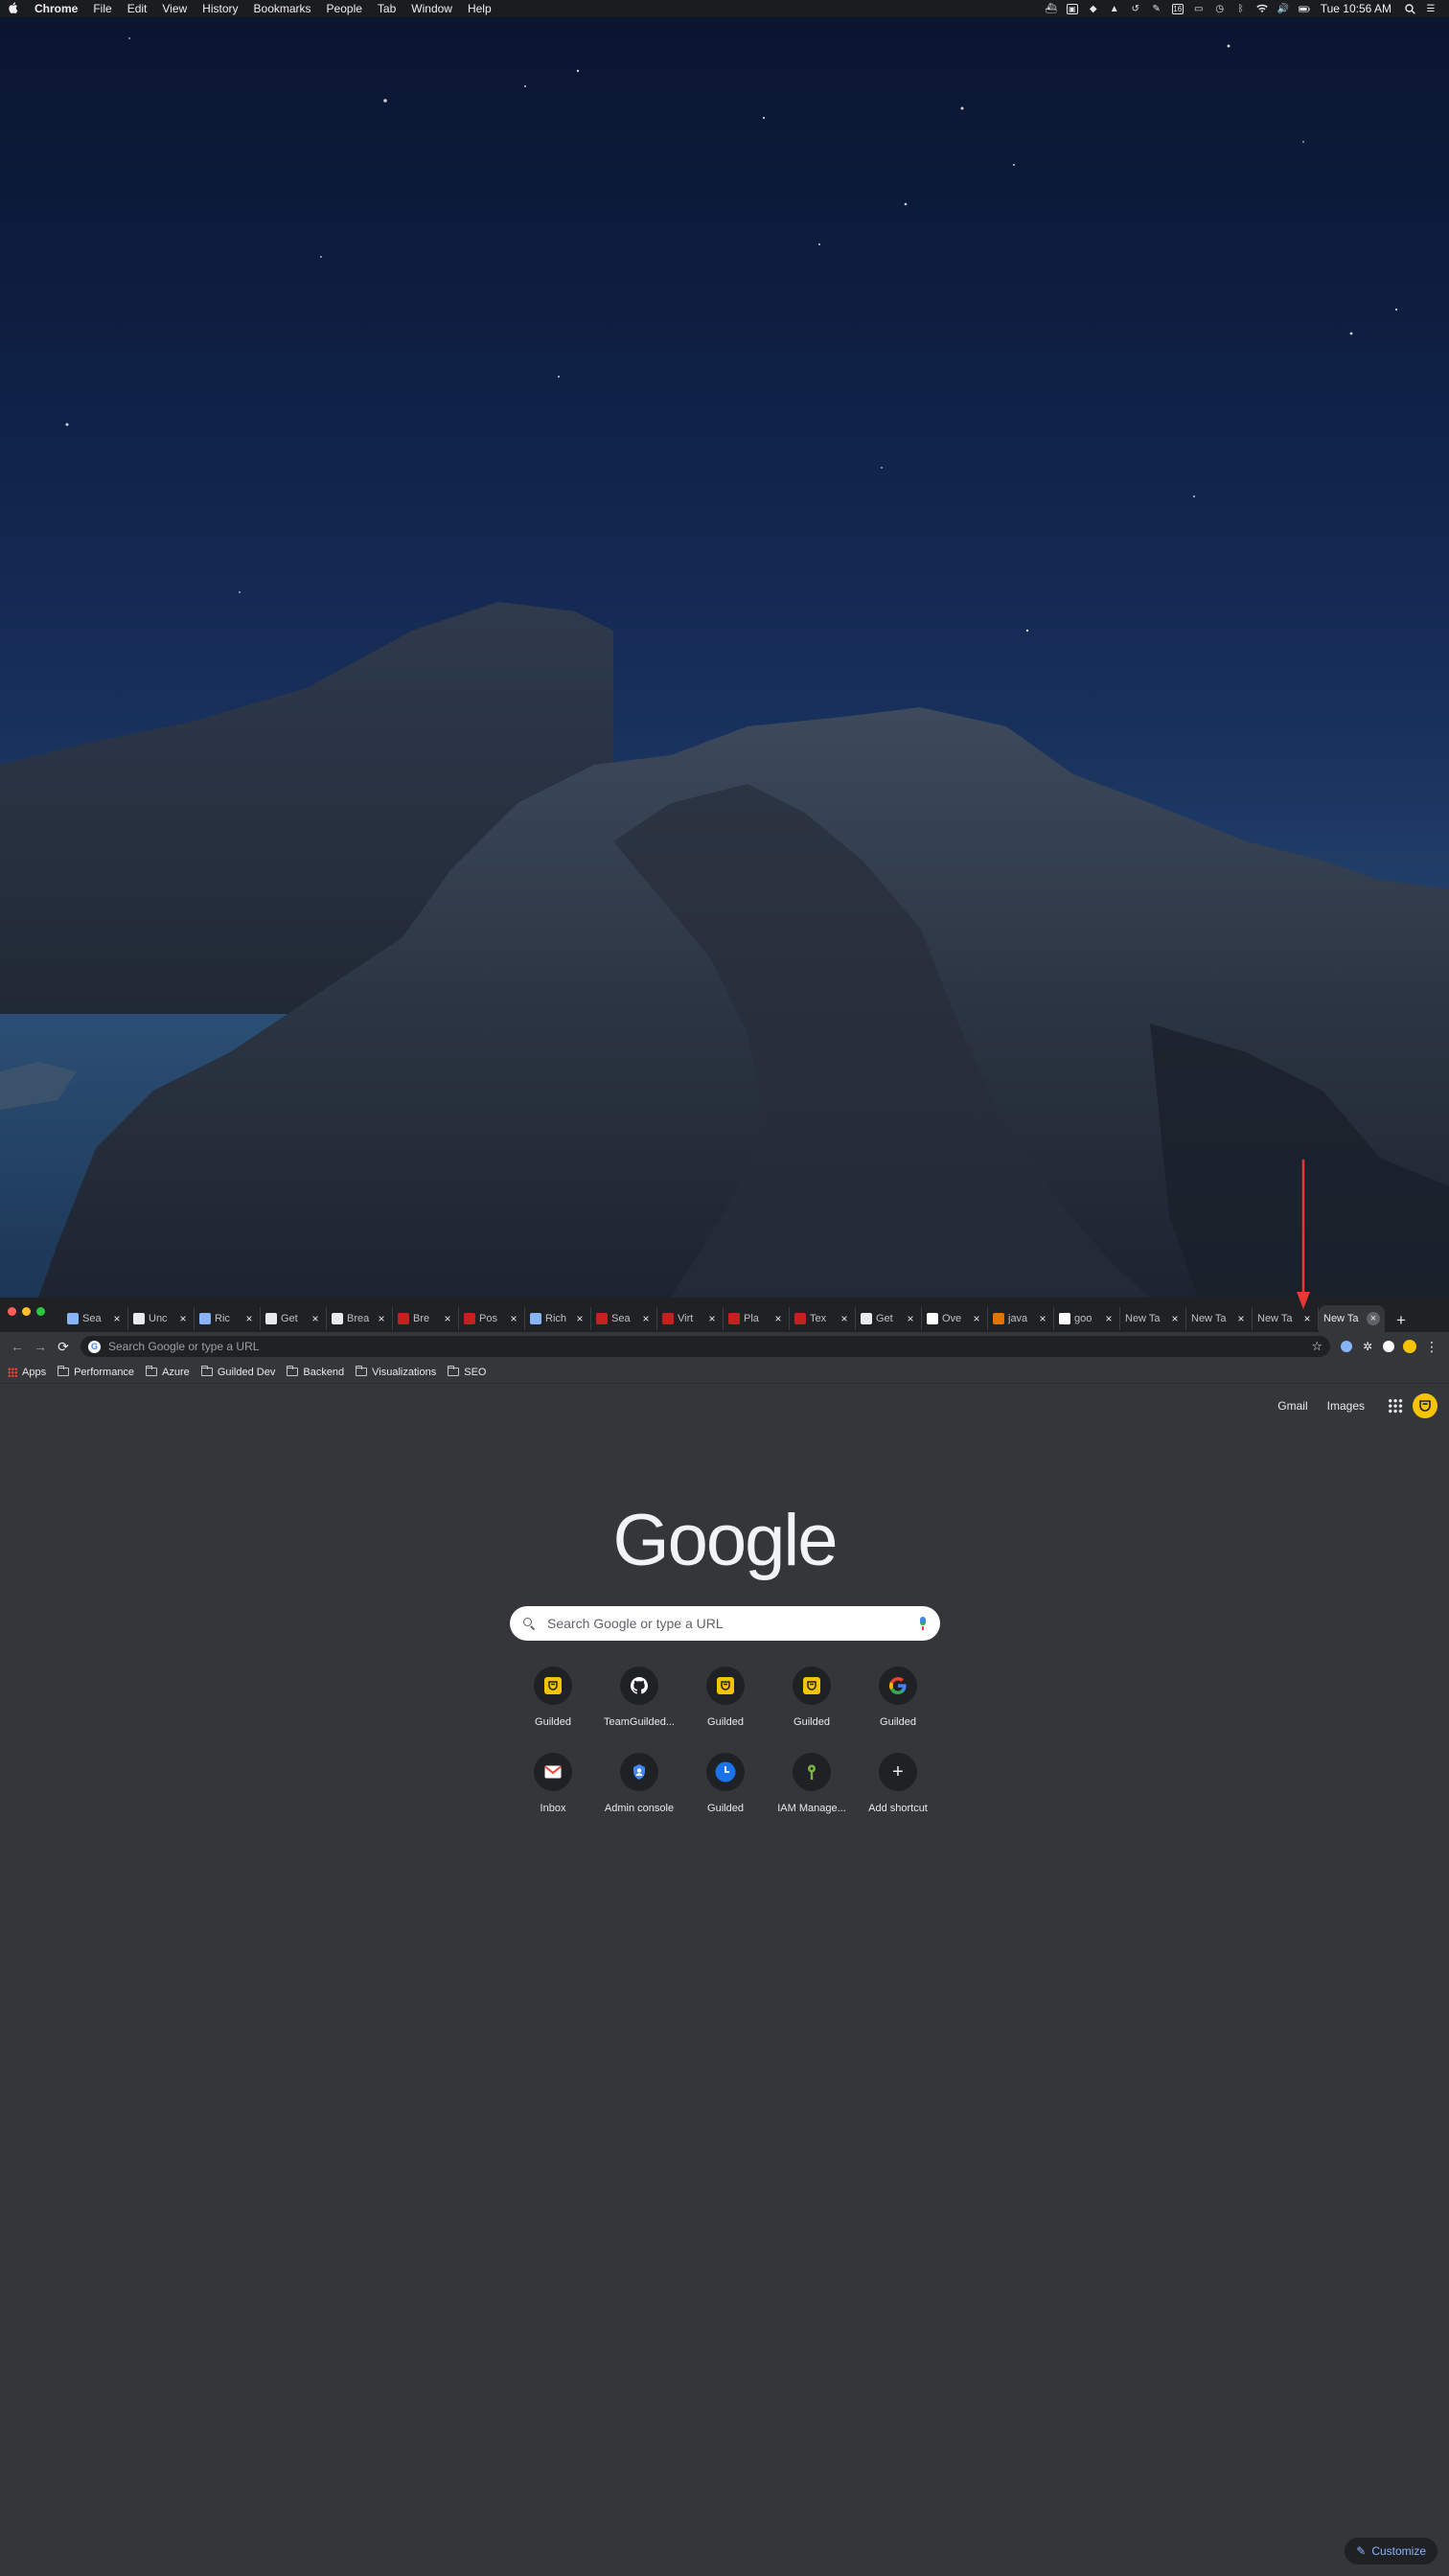  What do you see at coordinates (360, 1318) in the screenshot?
I see `tab: Brea ×` at bounding box center [360, 1318].